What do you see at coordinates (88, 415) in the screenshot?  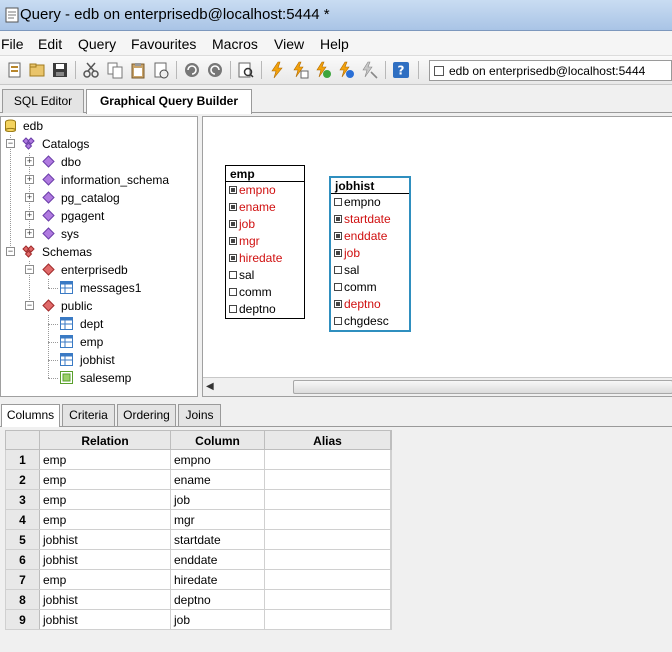 I see `tab-criteria: Criteria` at bounding box center [88, 415].